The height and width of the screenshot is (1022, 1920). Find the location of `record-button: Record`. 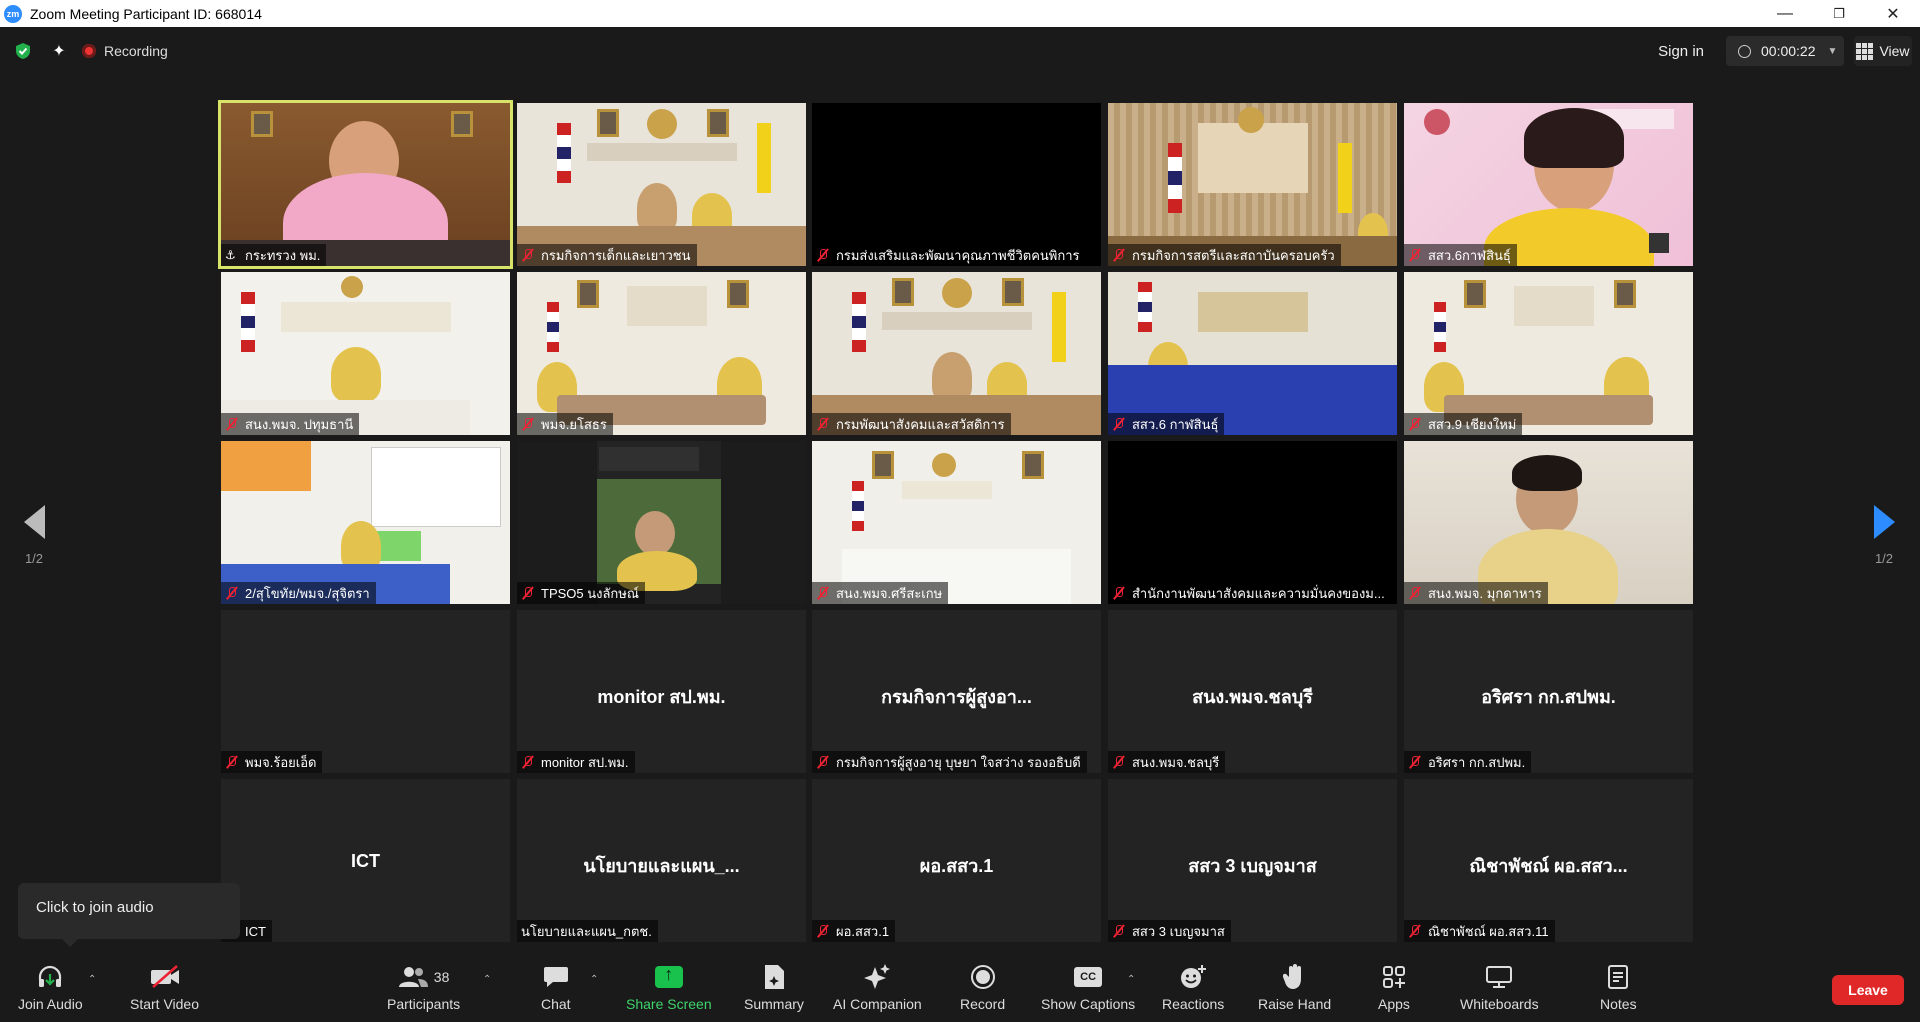

record-button: Record is located at coordinates (982, 991).